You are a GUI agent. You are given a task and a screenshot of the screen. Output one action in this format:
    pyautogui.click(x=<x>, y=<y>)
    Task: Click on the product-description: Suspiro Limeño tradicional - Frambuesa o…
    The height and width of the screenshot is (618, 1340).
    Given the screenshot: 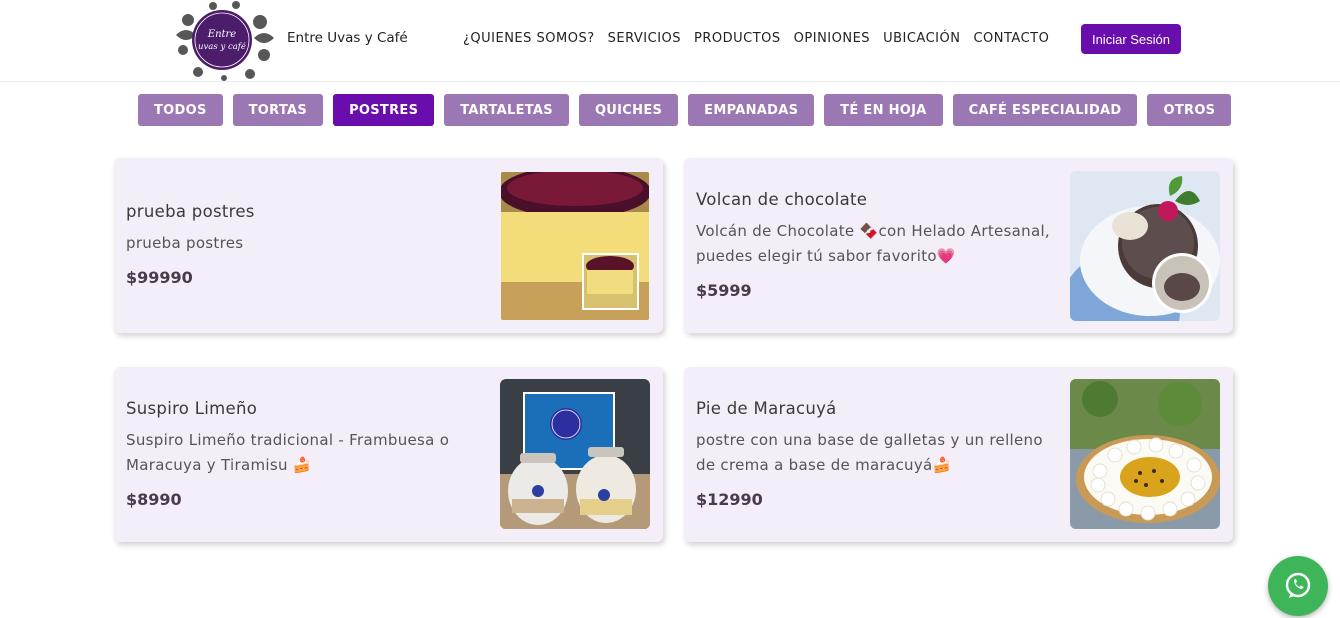 What is the action you would take?
    pyautogui.click(x=288, y=452)
    